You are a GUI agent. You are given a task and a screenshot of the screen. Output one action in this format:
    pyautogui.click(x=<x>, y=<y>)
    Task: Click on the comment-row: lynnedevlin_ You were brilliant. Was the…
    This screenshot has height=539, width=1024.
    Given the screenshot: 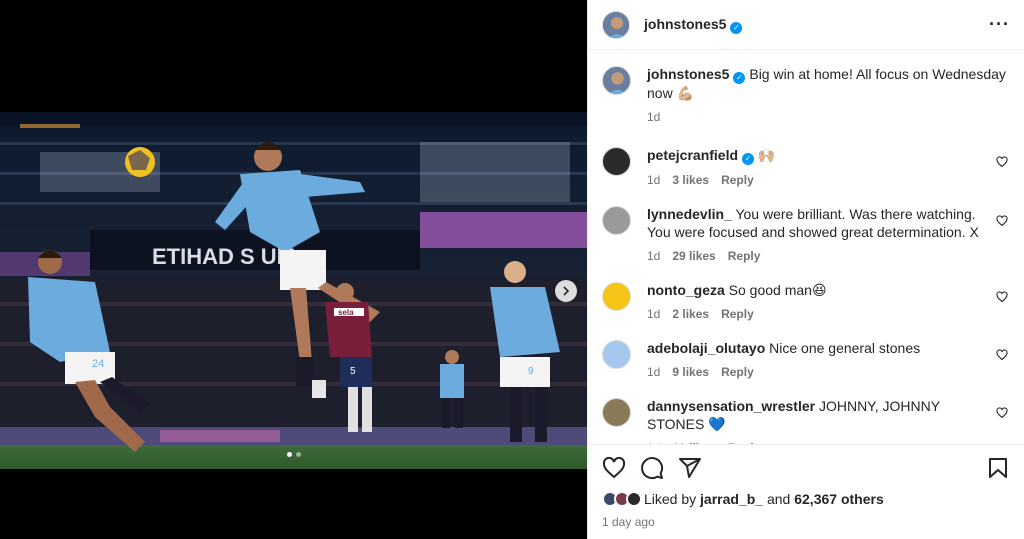 What is the action you would take?
    pyautogui.click(x=806, y=234)
    